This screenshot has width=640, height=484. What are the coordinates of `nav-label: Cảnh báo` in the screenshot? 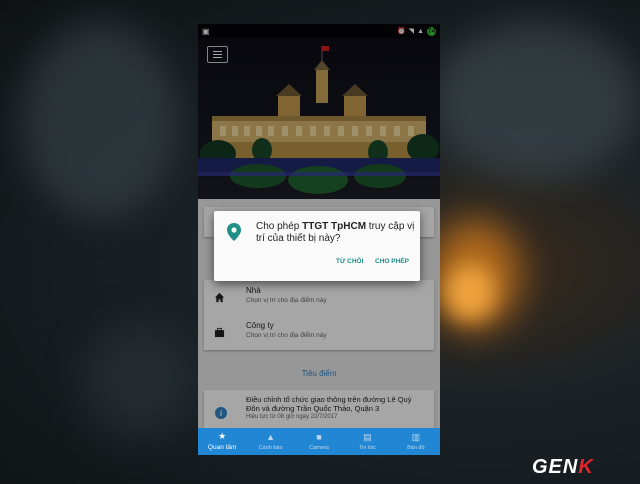 It's located at (270, 447).